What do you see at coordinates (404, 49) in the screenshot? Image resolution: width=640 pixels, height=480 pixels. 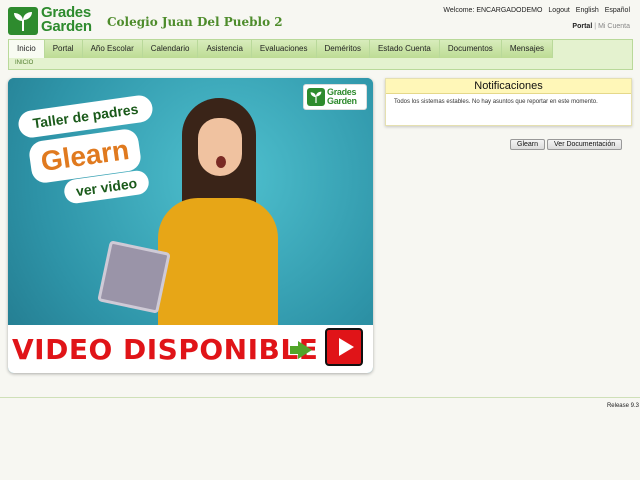 I see `tab-estado-cuenta: Estado Cuenta` at bounding box center [404, 49].